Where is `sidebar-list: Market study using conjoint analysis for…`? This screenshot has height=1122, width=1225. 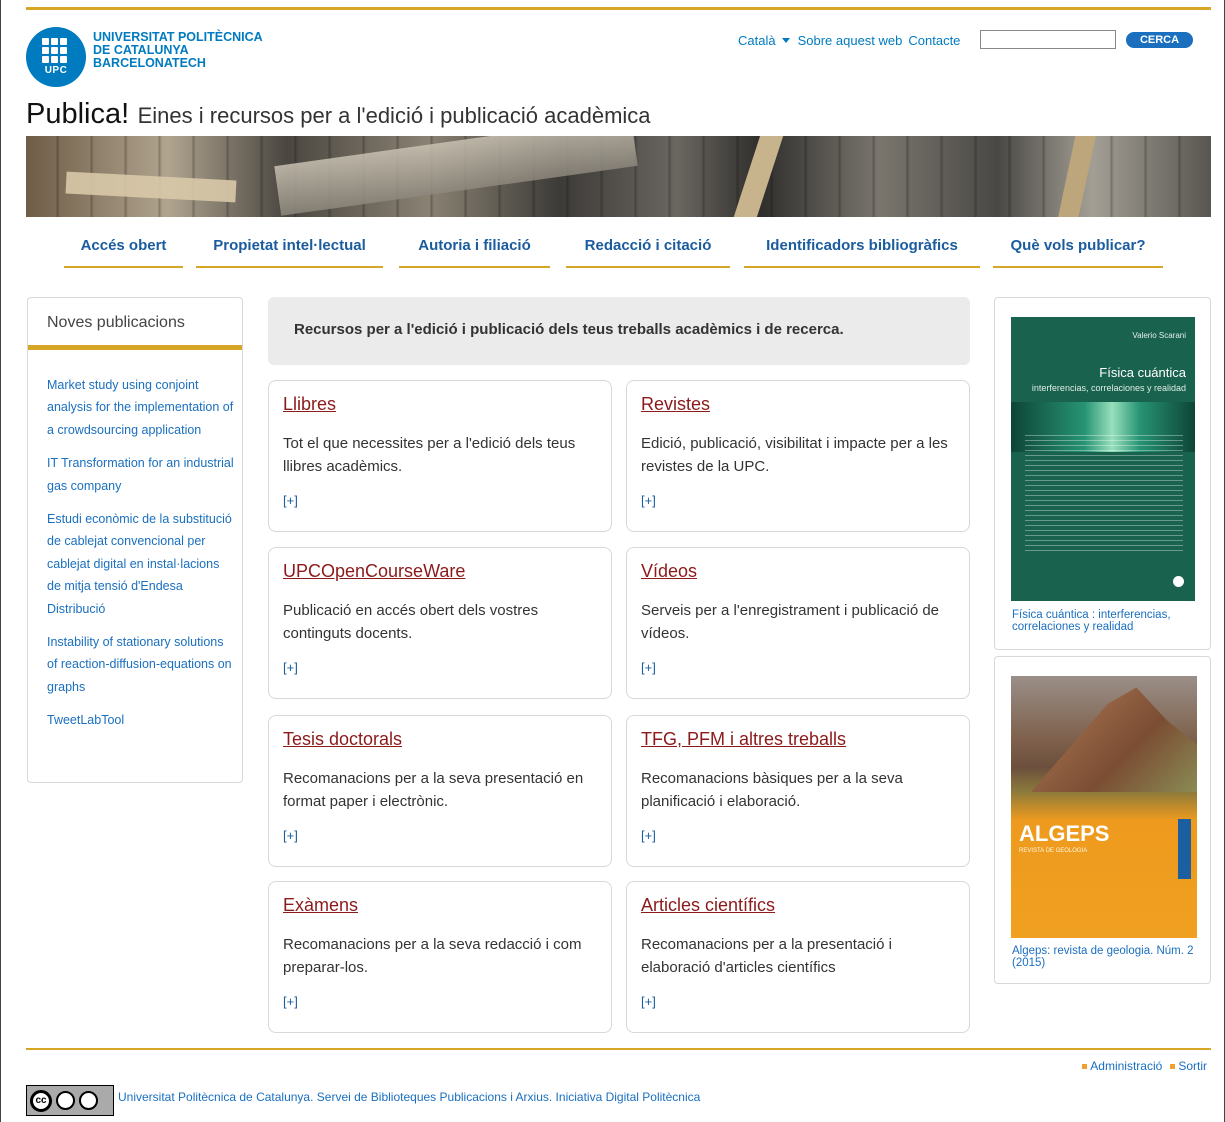 sidebar-list: Market study using conjoint analysis for… is located at coordinates (135, 541).